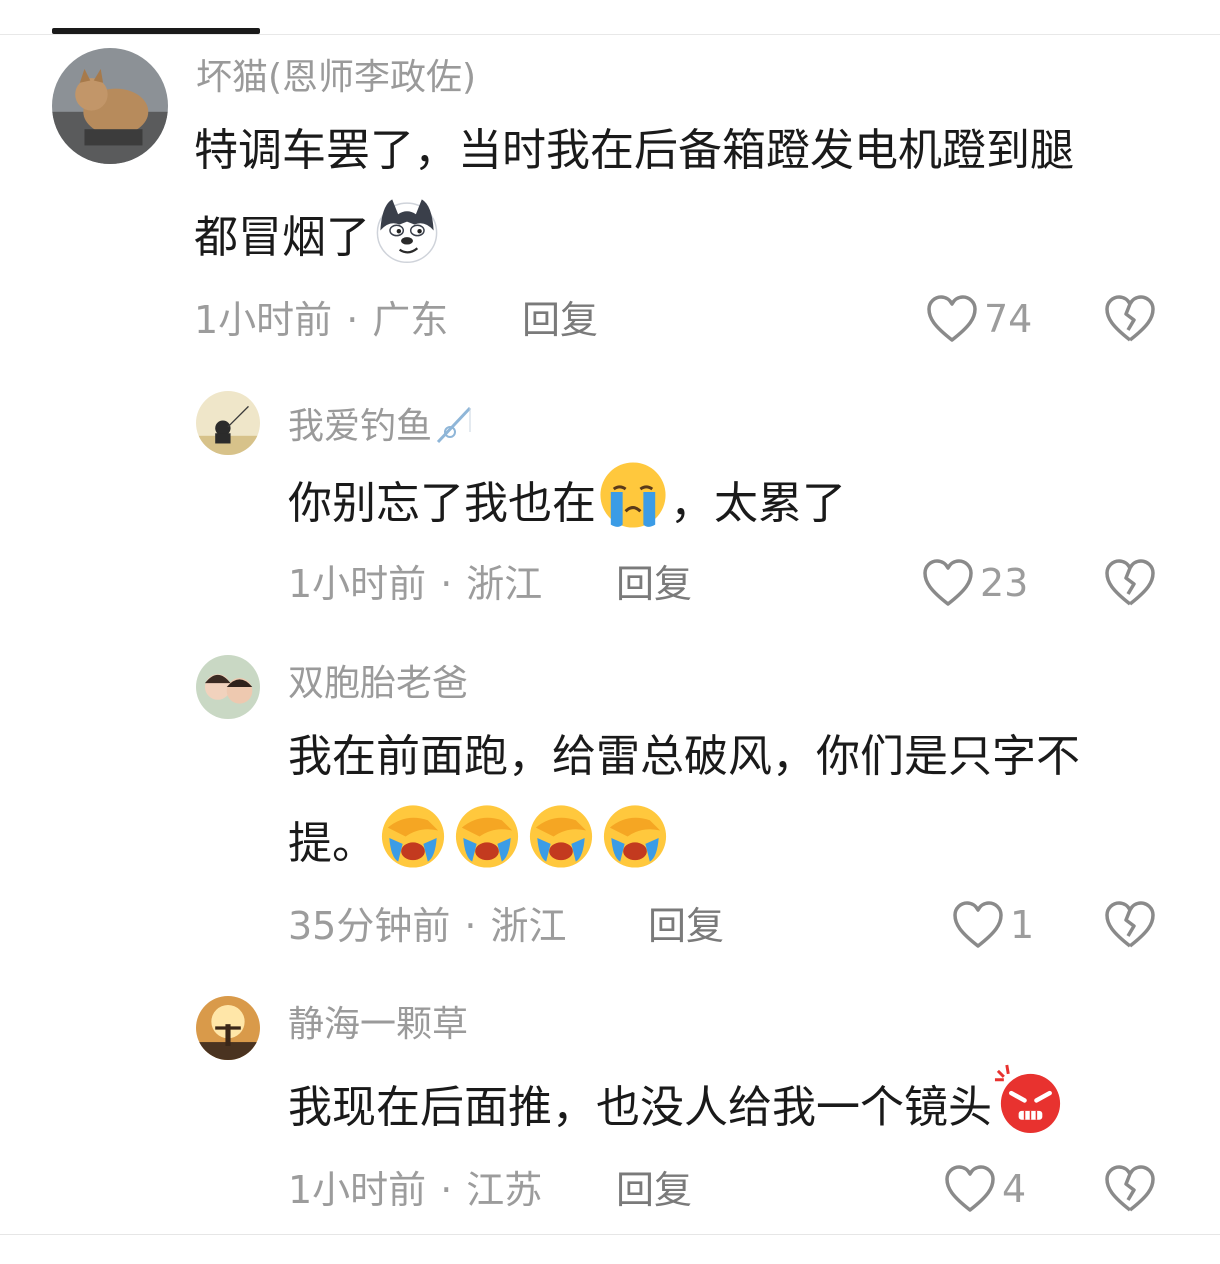 The width and height of the screenshot is (1220, 1264). I want to click on comment-text-line: 我在前面跑，给雷总破风，你们是只字不, so click(684, 756).